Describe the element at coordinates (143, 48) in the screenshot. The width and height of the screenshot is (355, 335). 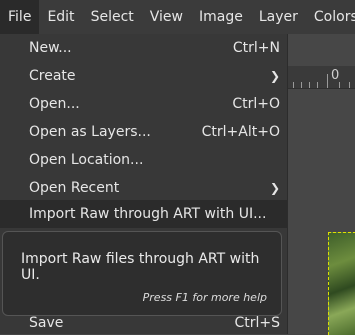
I see `menu-item-new: New... Ctrl+N` at that location.